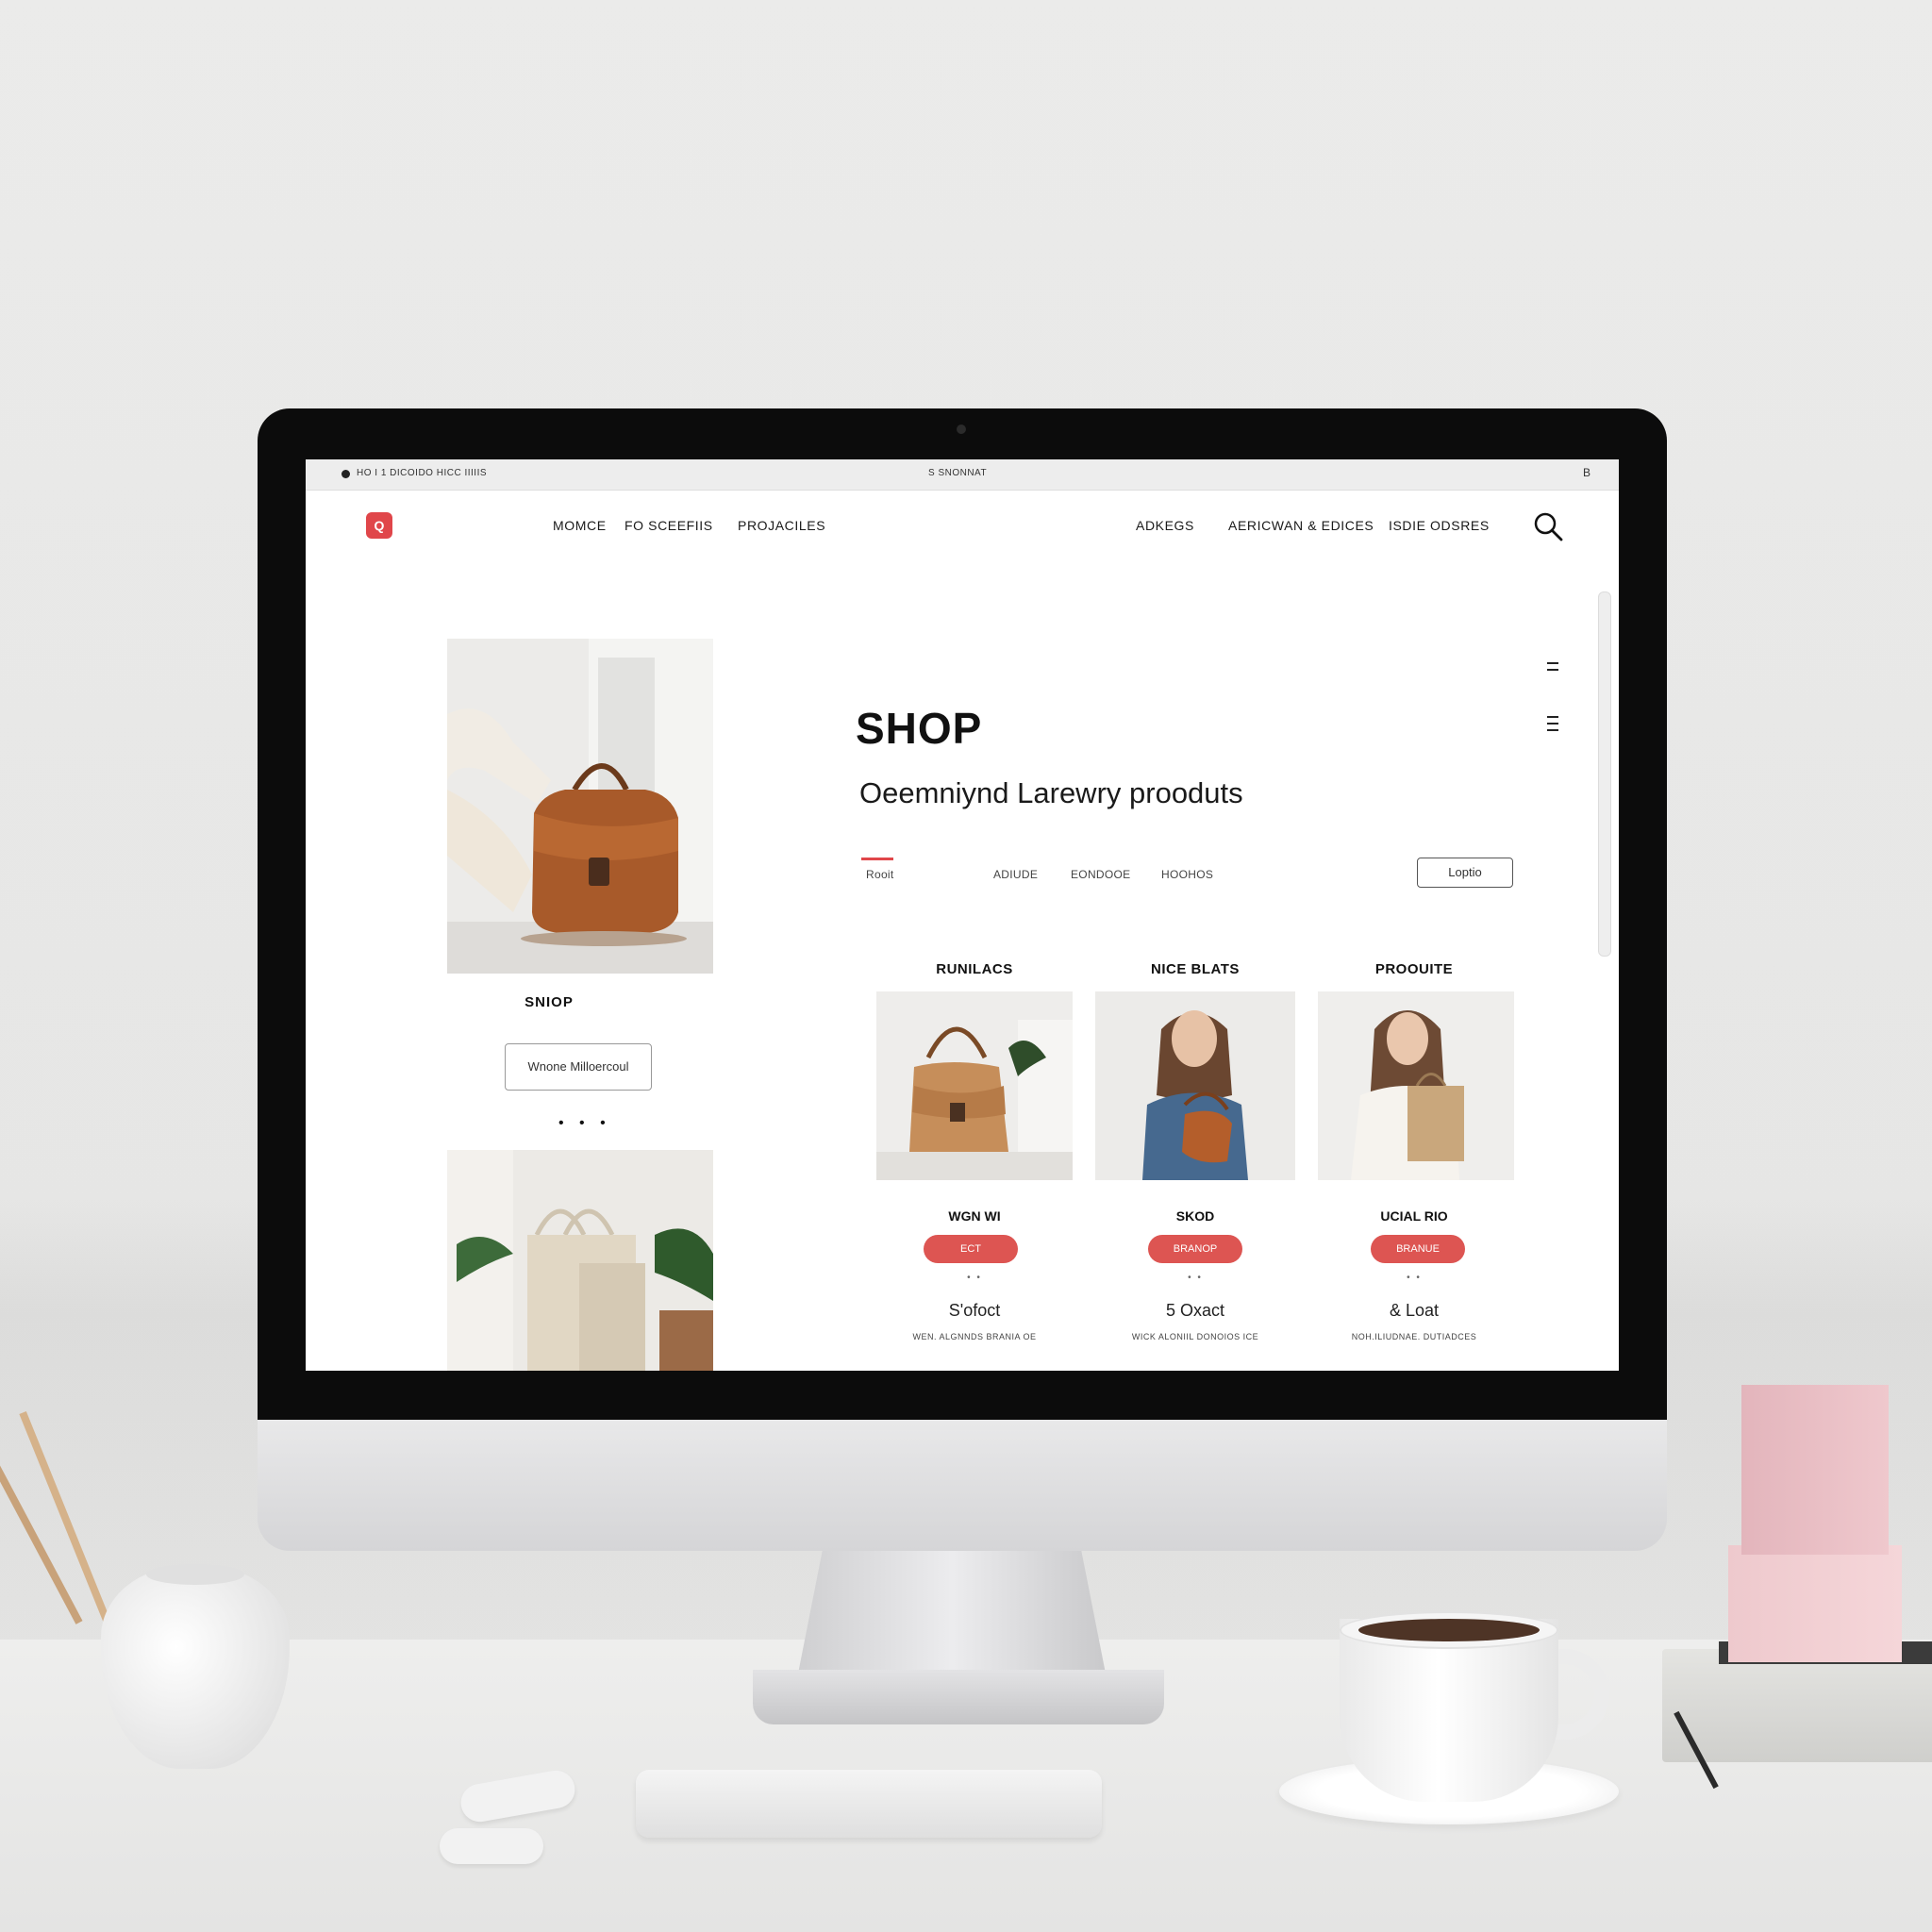 This screenshot has width=1932, height=1932. Describe the element at coordinates (974, 1216) in the screenshot. I see `product-name: WGN WI` at that location.